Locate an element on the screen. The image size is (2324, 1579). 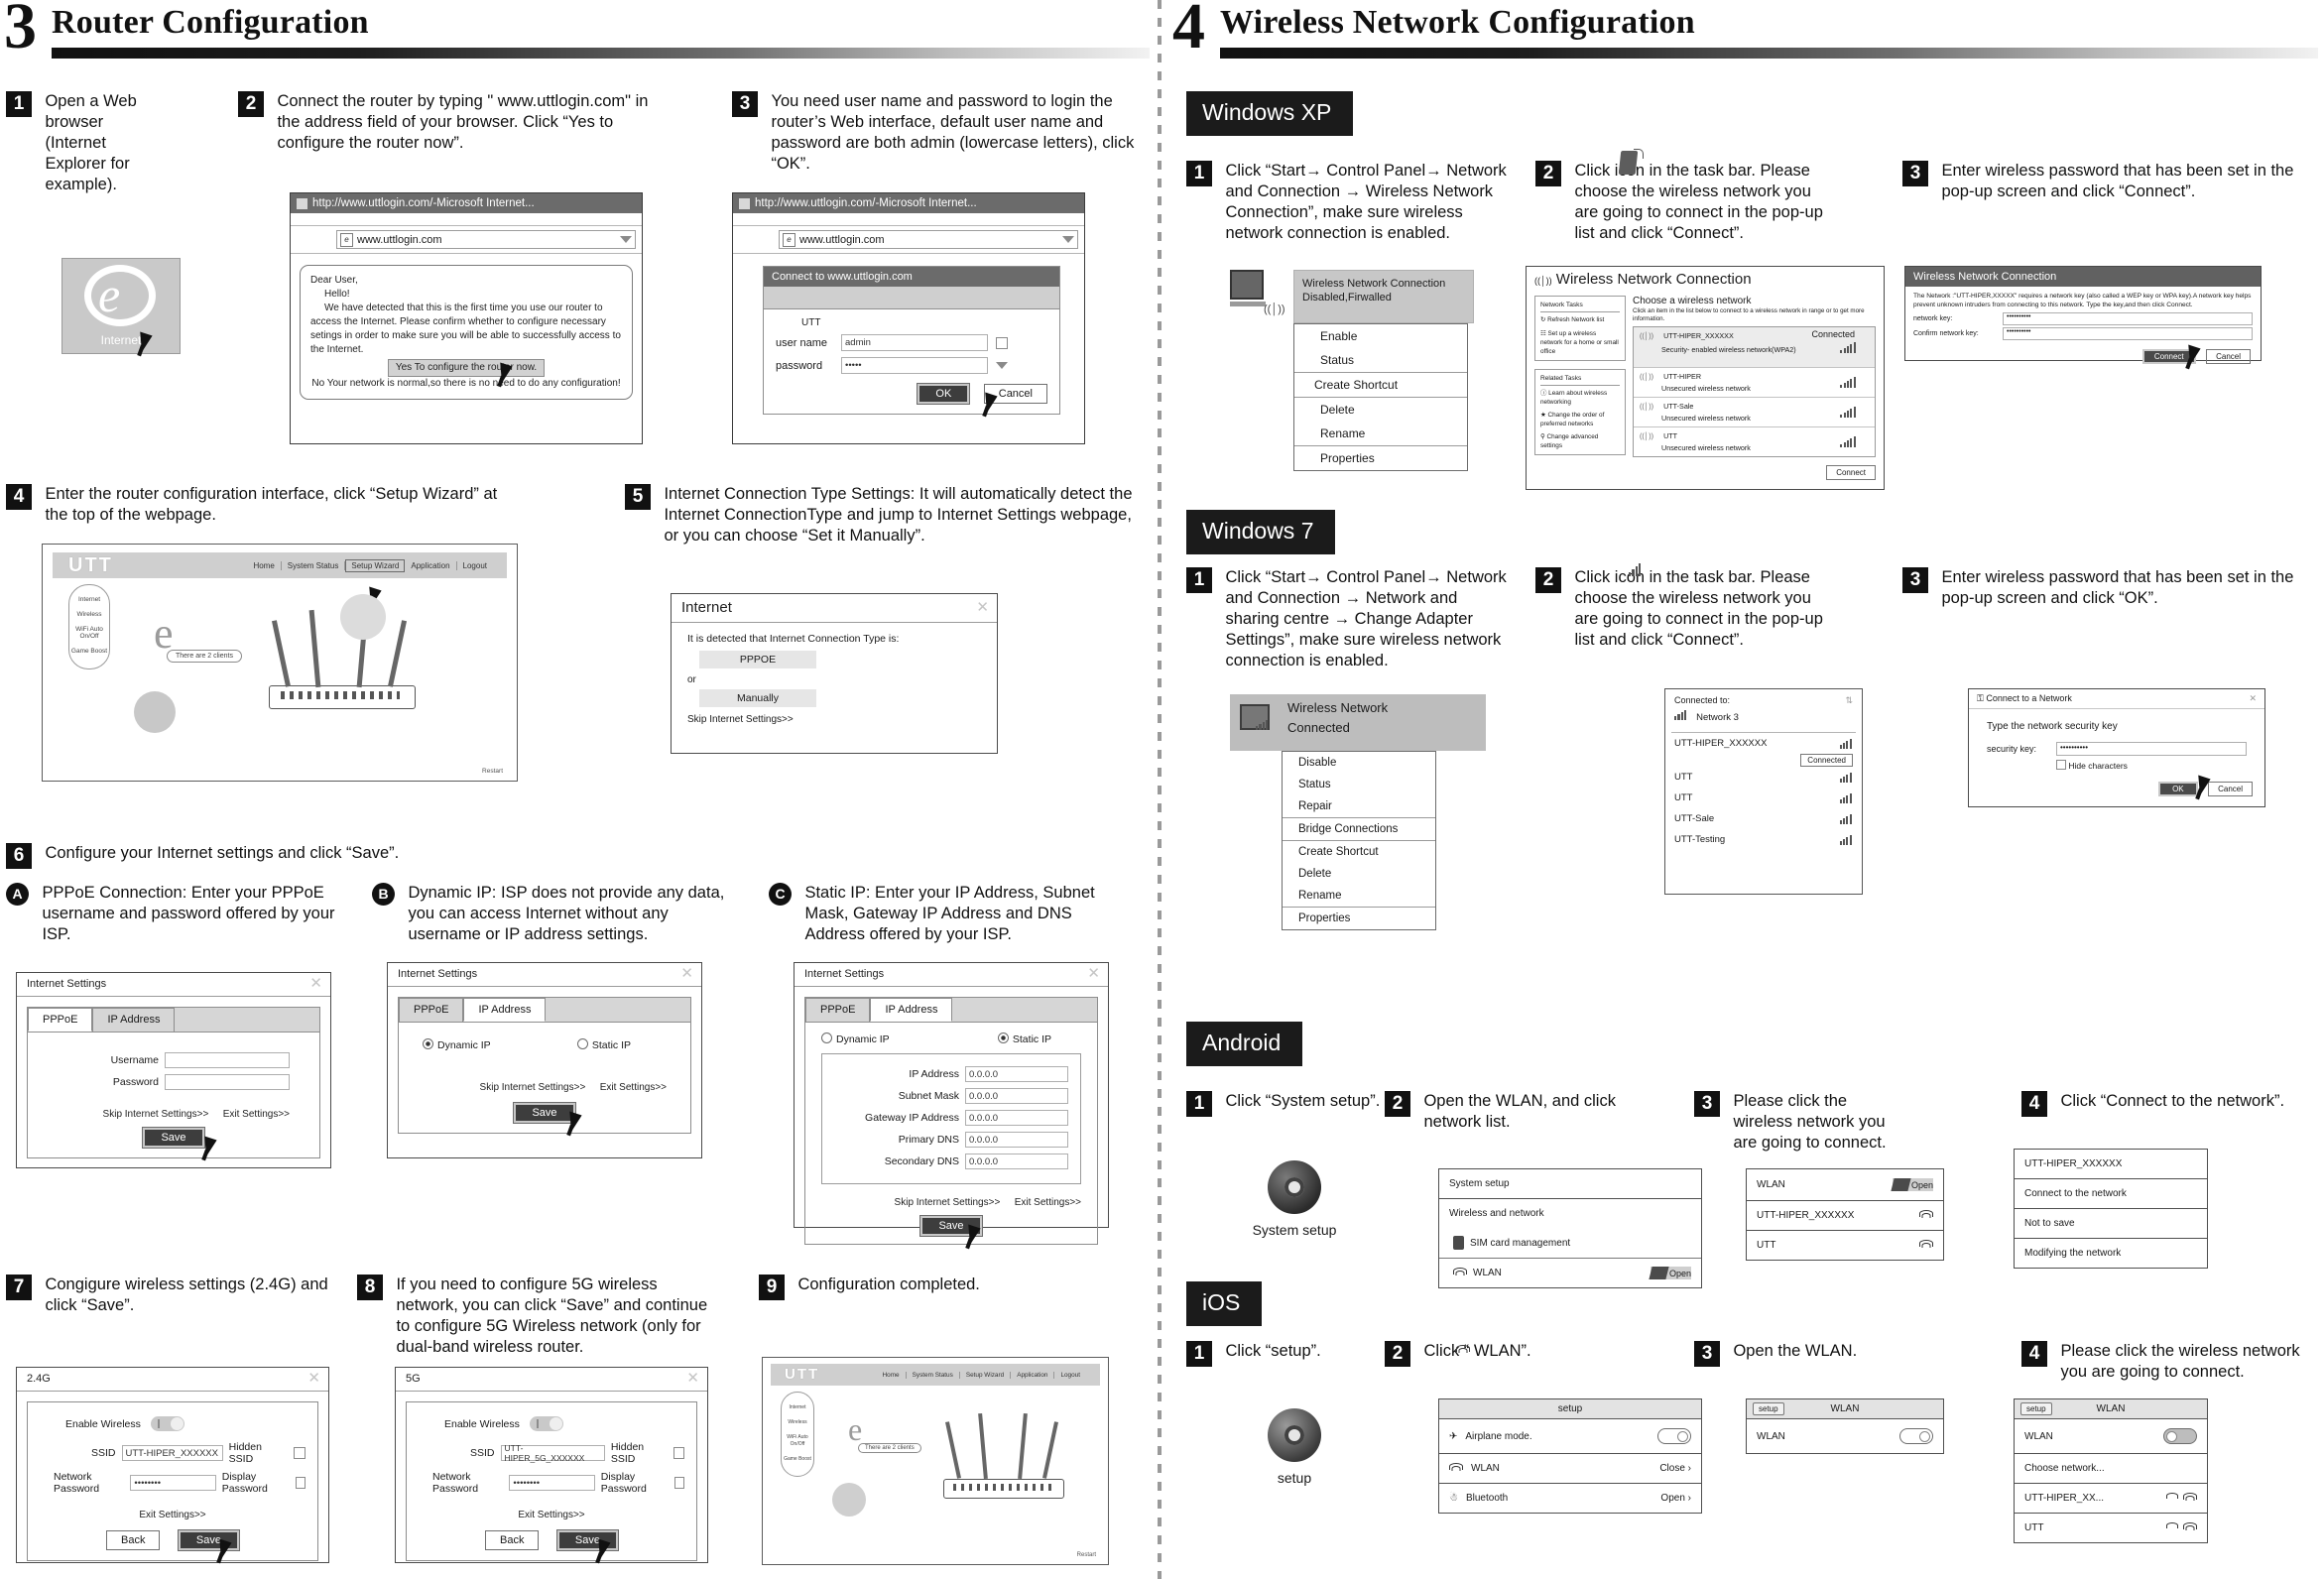
security-key-input: •••••••••• is located at coordinates (2151, 749).